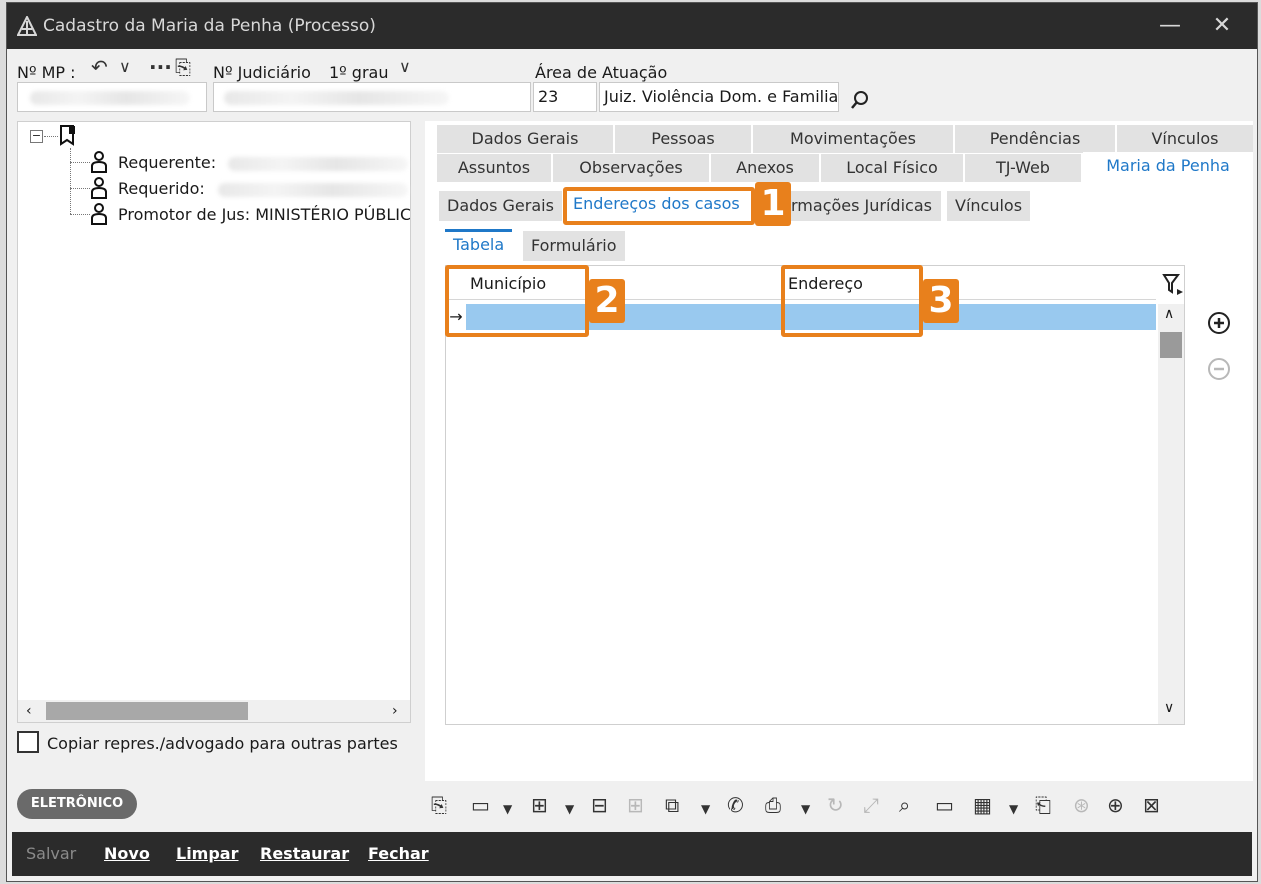  I want to click on judiciario-label: Nº Judiciário, so click(262, 72).